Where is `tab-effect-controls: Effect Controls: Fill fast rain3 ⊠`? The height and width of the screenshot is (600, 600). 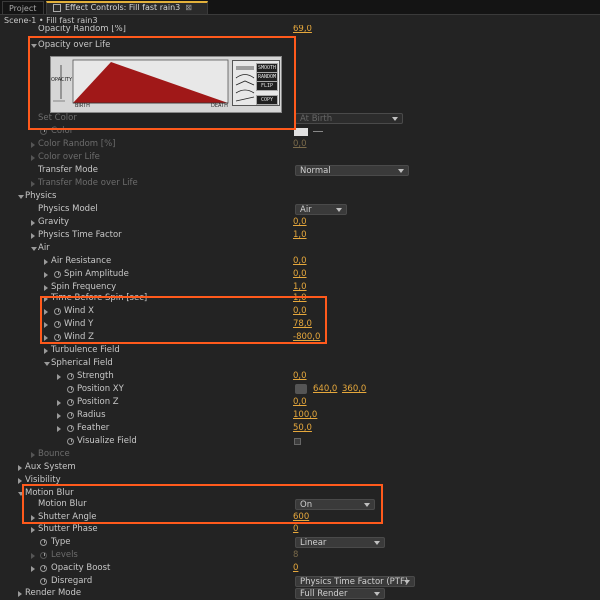
tab-effect-controls: Effect Controls: Fill fast rain3 ⊠ is located at coordinates (127, 7).